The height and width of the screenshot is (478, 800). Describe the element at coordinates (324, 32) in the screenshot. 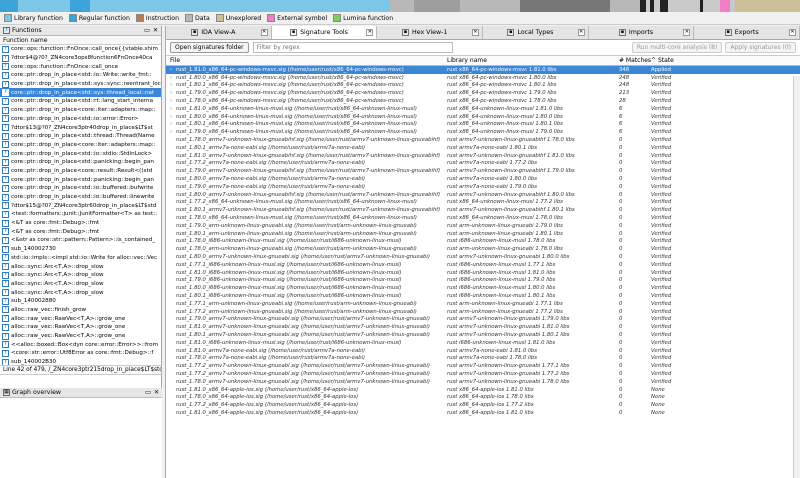

I see `tab-signature: ▪ Signature Tools ✕` at that location.